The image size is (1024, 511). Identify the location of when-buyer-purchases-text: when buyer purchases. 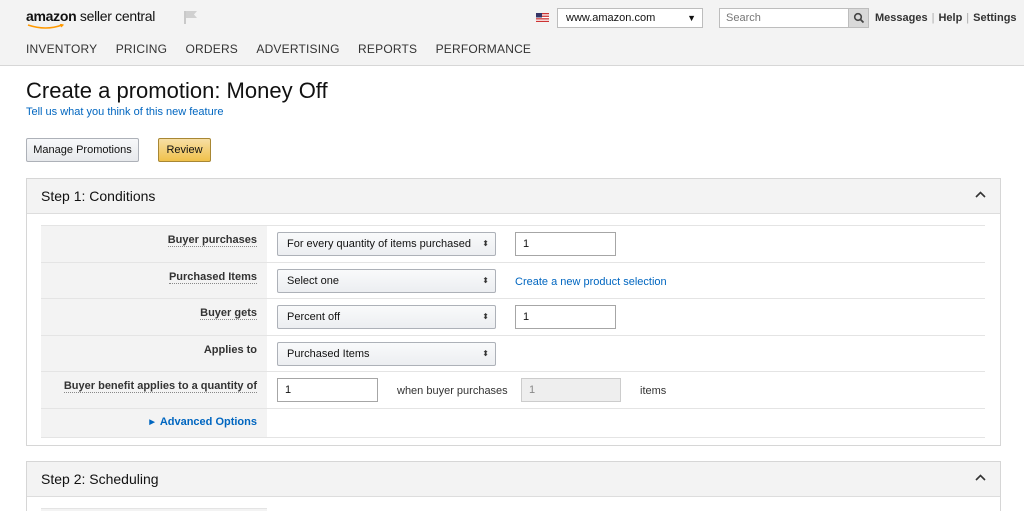
(452, 391).